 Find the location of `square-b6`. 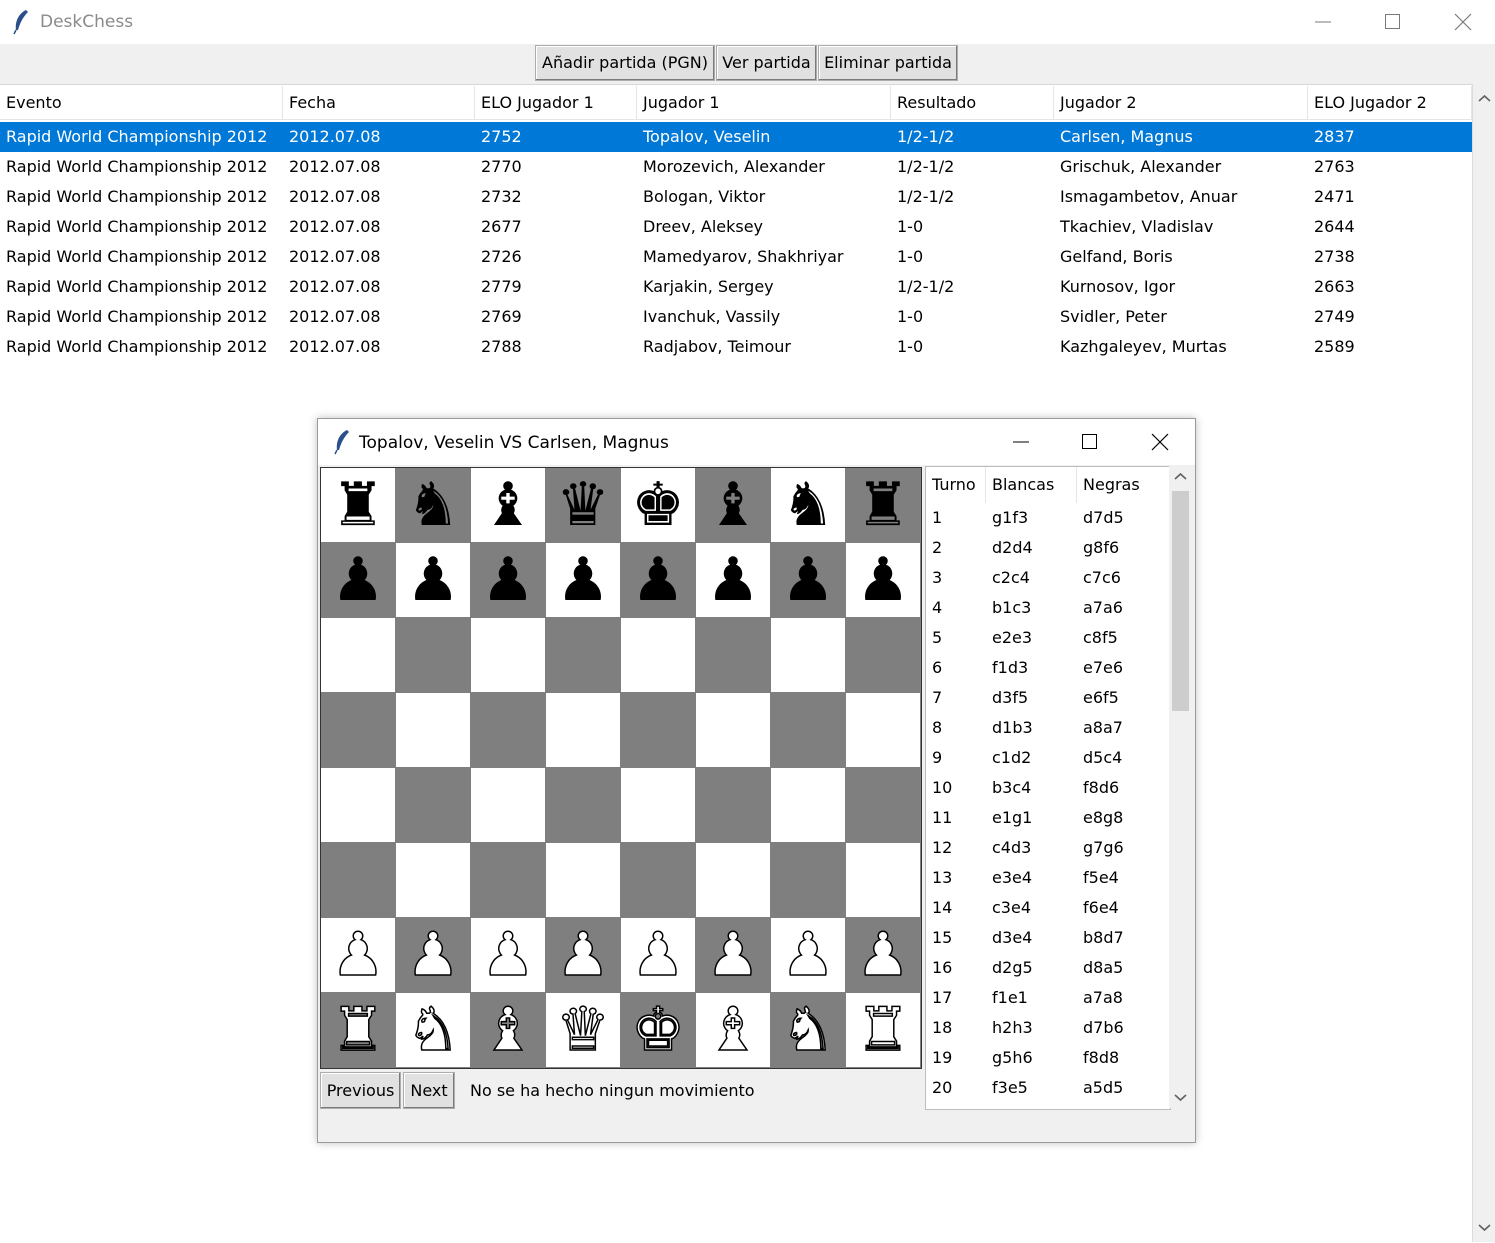

square-b6 is located at coordinates (433, 655).